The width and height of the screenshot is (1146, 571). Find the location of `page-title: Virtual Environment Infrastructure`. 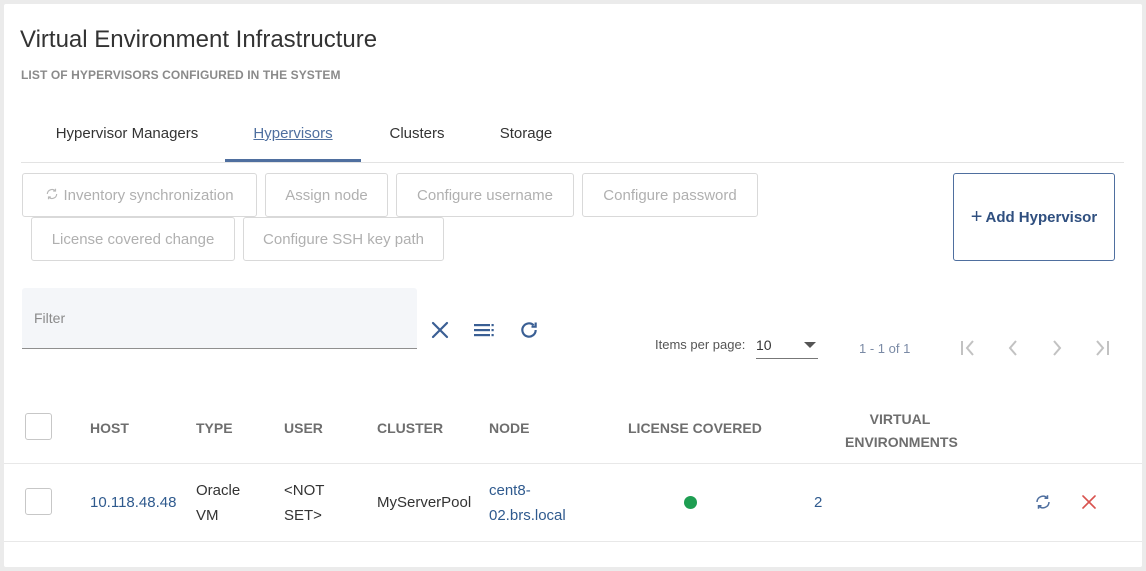

page-title: Virtual Environment Infrastructure is located at coordinates (199, 39).